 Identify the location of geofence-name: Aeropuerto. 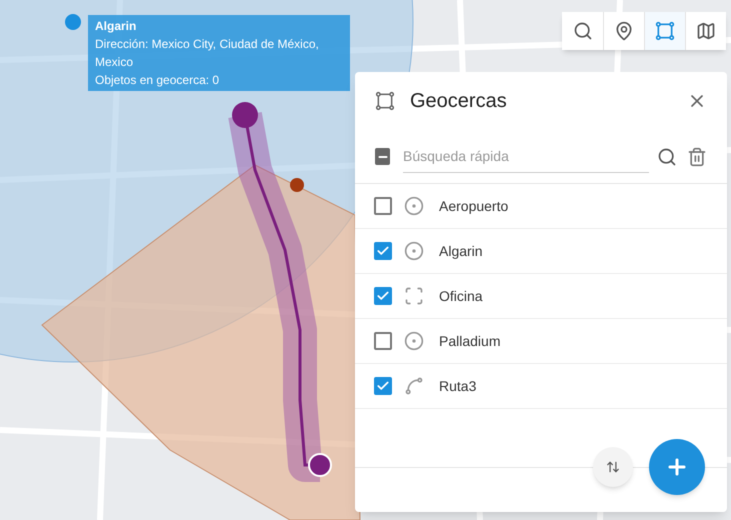
(473, 206).